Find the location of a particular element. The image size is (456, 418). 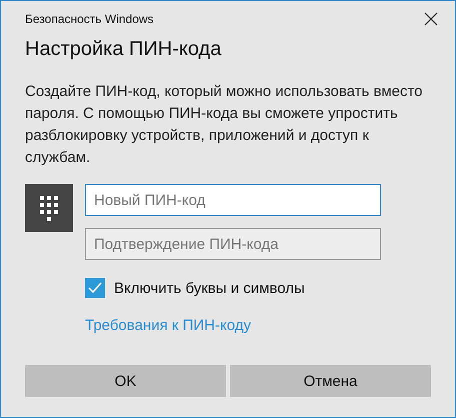

ok-button: OK is located at coordinates (125, 381).